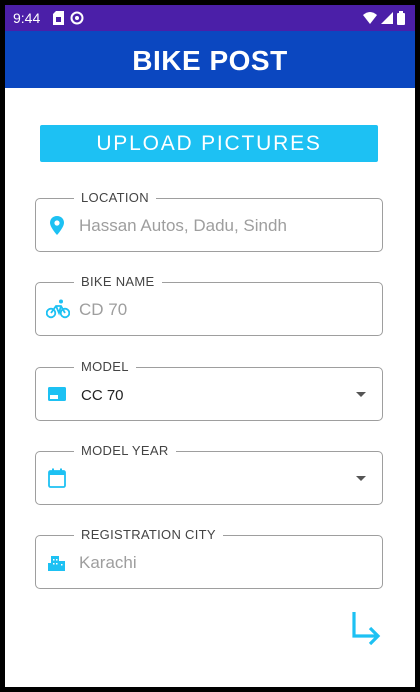  I want to click on location-pin-icon, so click(57, 225).